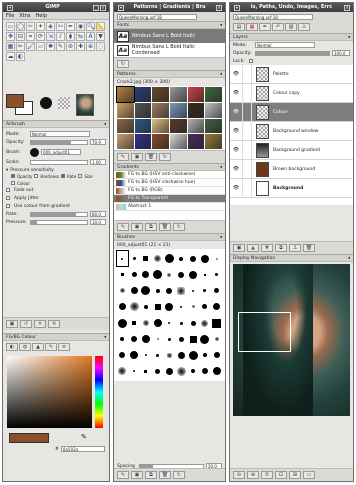 The width and height of the screenshot is (356, 485). Describe the element at coordinates (90, 46) in the screenshot. I see `perspective-clone-tool-icon: ⊕` at that location.